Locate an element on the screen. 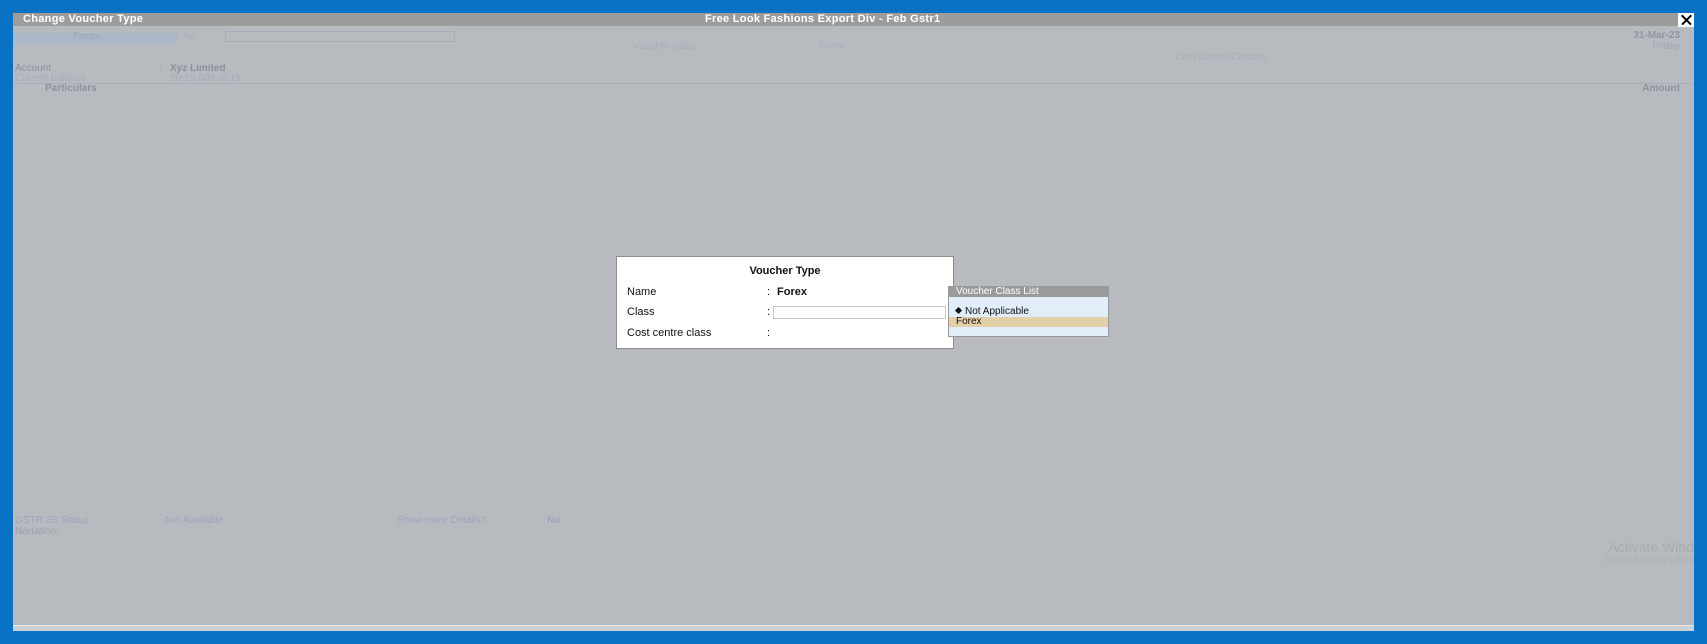 This screenshot has width=1707, height=644. close-icon is located at coordinates (1686, 20).